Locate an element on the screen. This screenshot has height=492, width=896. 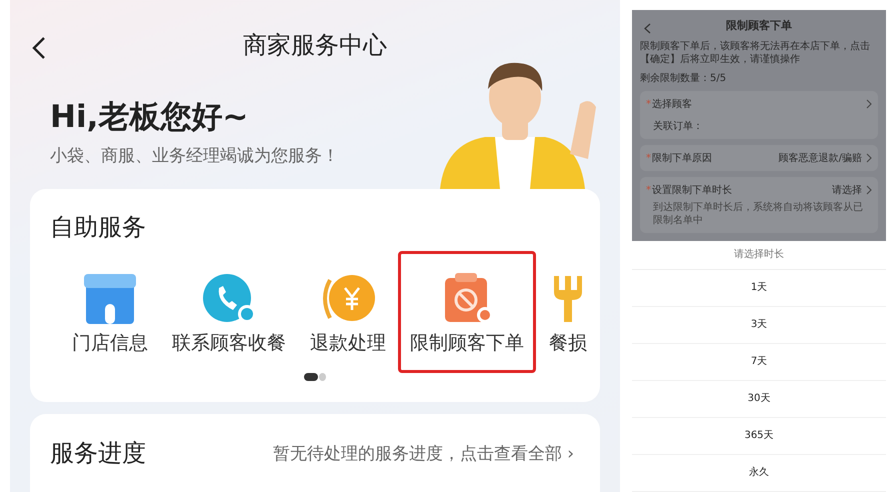
form-row: *设置限制下单时长 请选择 到达限制下单时长后，系统将自动将该顾客从已限制名单中 is located at coordinates (759, 205).